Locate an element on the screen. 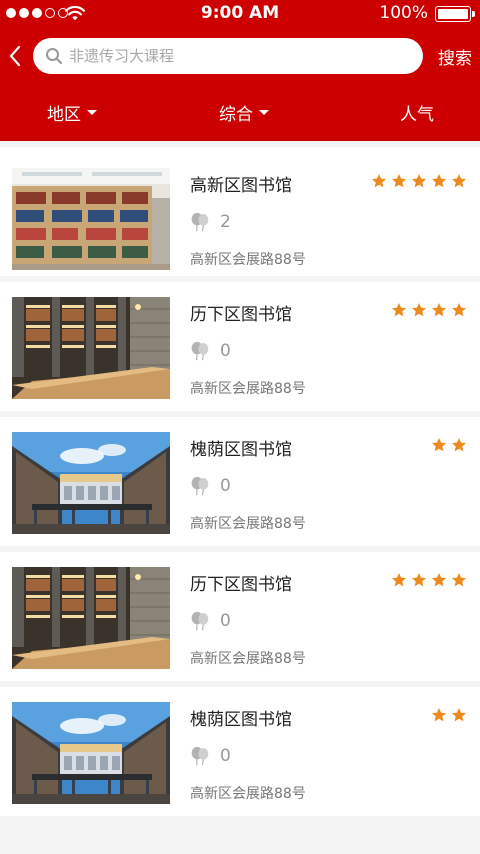 Image resolution: width=480 pixels, height=854 pixels. filter-overall-label: 综合 is located at coordinates (236, 115).